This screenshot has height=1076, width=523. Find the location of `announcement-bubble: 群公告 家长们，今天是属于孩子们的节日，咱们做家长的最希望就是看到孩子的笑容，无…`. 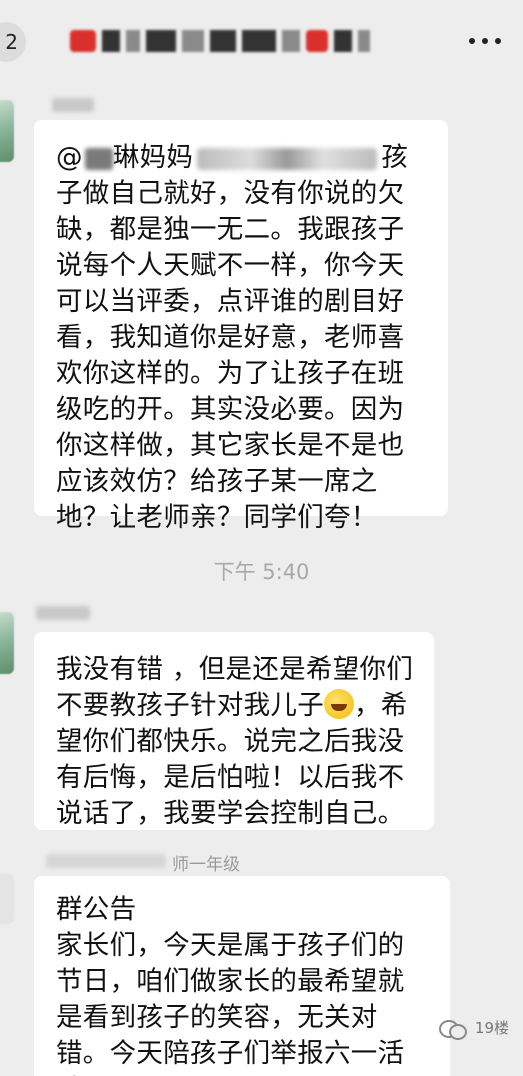

announcement-bubble: 群公告 家长们，今天是属于孩子们的节日，咱们做家长的最希望就是看到孩子的笑容，无… is located at coordinates (242, 976).